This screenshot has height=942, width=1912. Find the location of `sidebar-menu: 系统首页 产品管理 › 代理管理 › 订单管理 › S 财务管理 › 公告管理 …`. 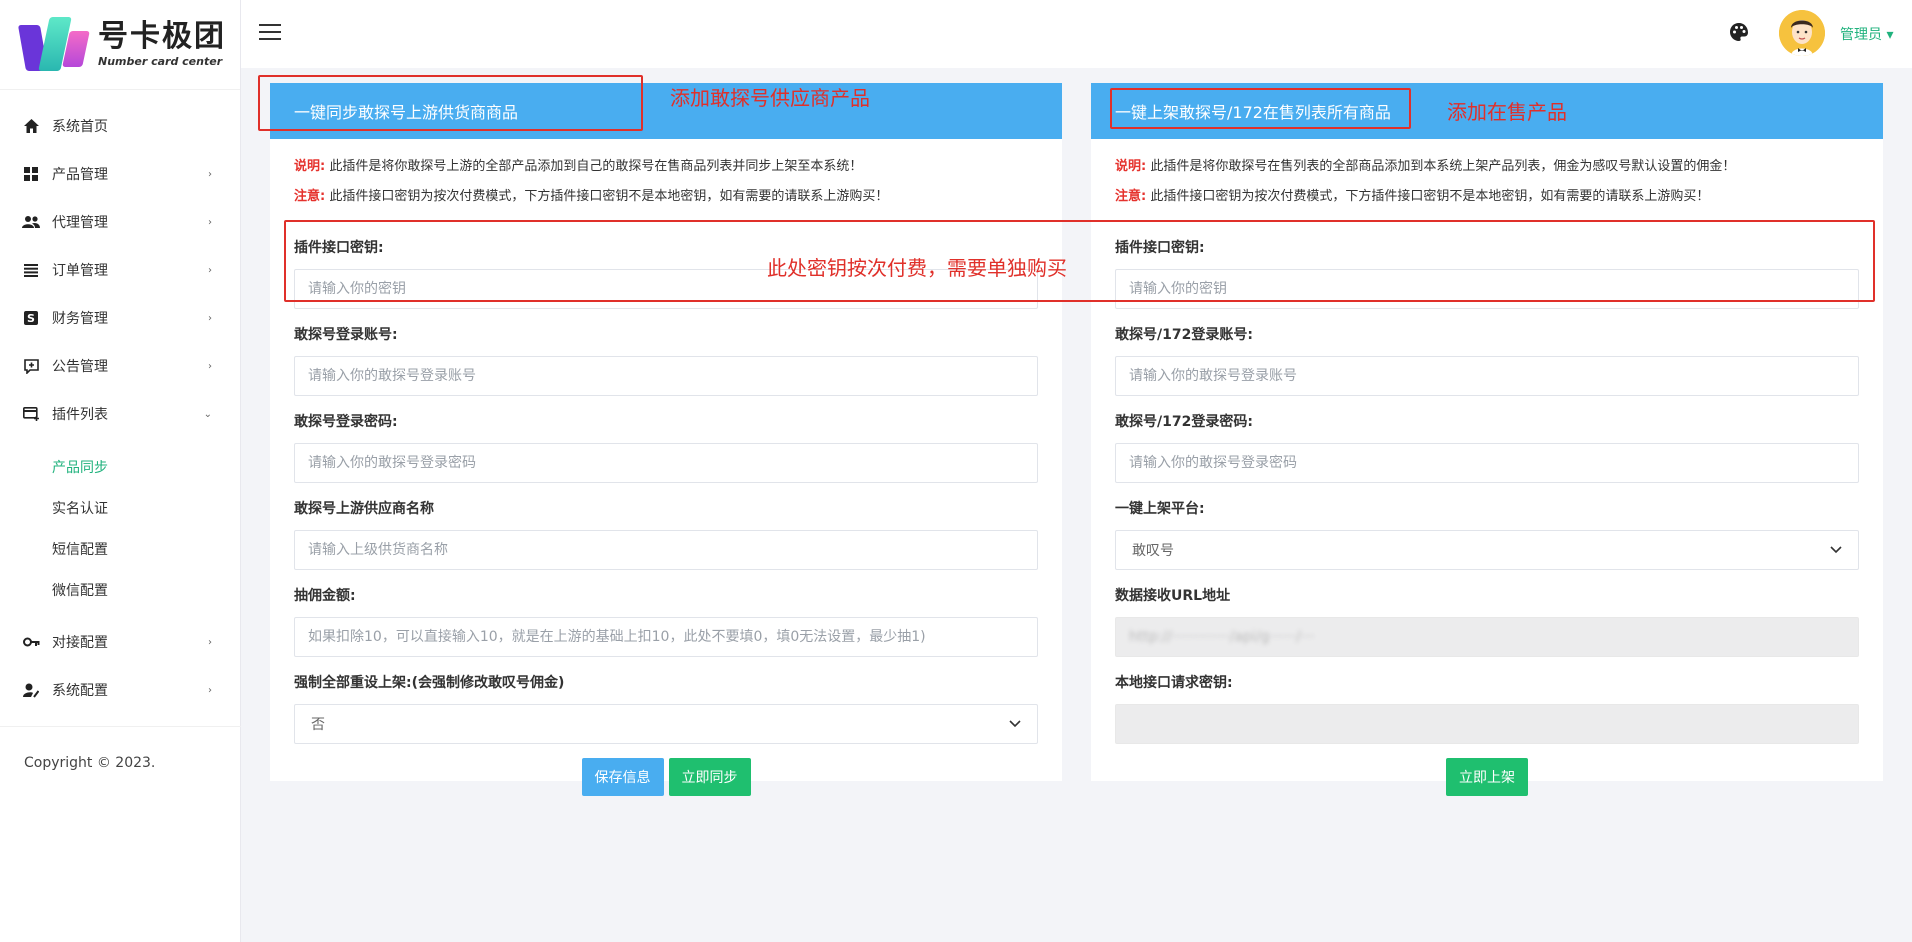

sidebar-menu: 系统首页 产品管理 › 代理管理 › 订单管理 › S 财务管理 › 公告管理 … is located at coordinates (120, 402).